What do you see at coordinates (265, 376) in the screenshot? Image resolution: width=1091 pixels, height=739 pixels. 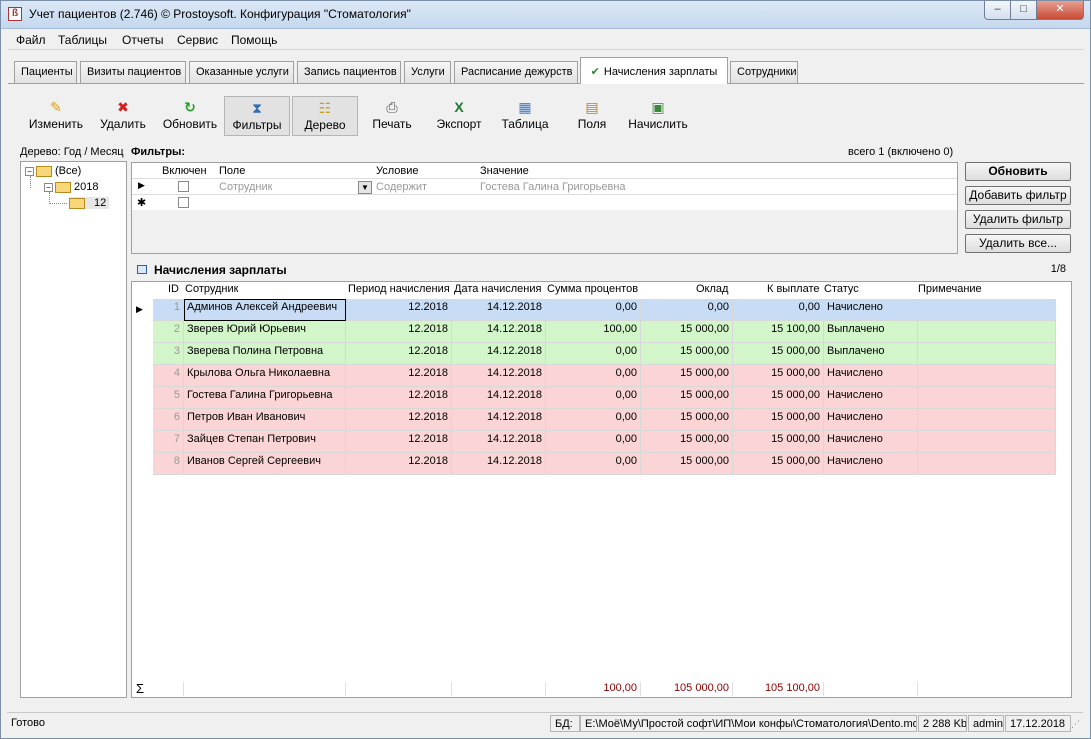 I see `table-cell: Крылова Ольга Николаевна` at bounding box center [265, 376].